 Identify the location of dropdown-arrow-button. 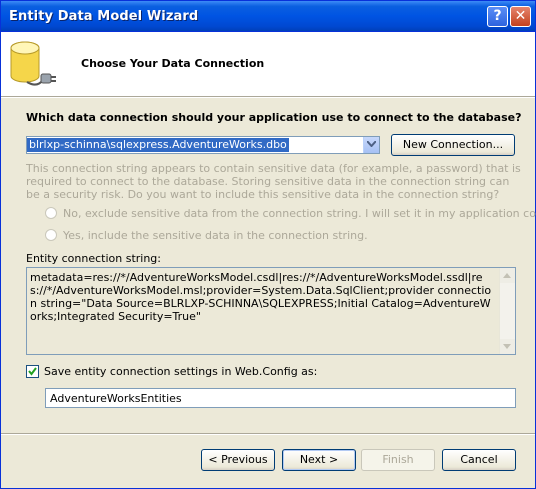
(371, 145).